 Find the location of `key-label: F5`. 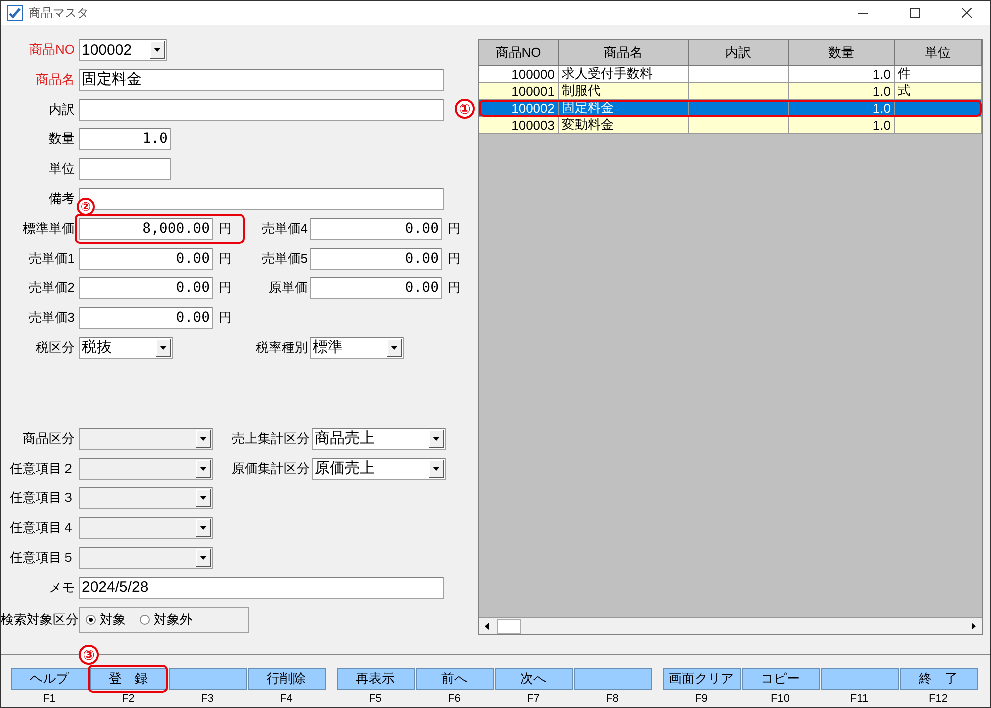

key-label: F5 is located at coordinates (375, 699).